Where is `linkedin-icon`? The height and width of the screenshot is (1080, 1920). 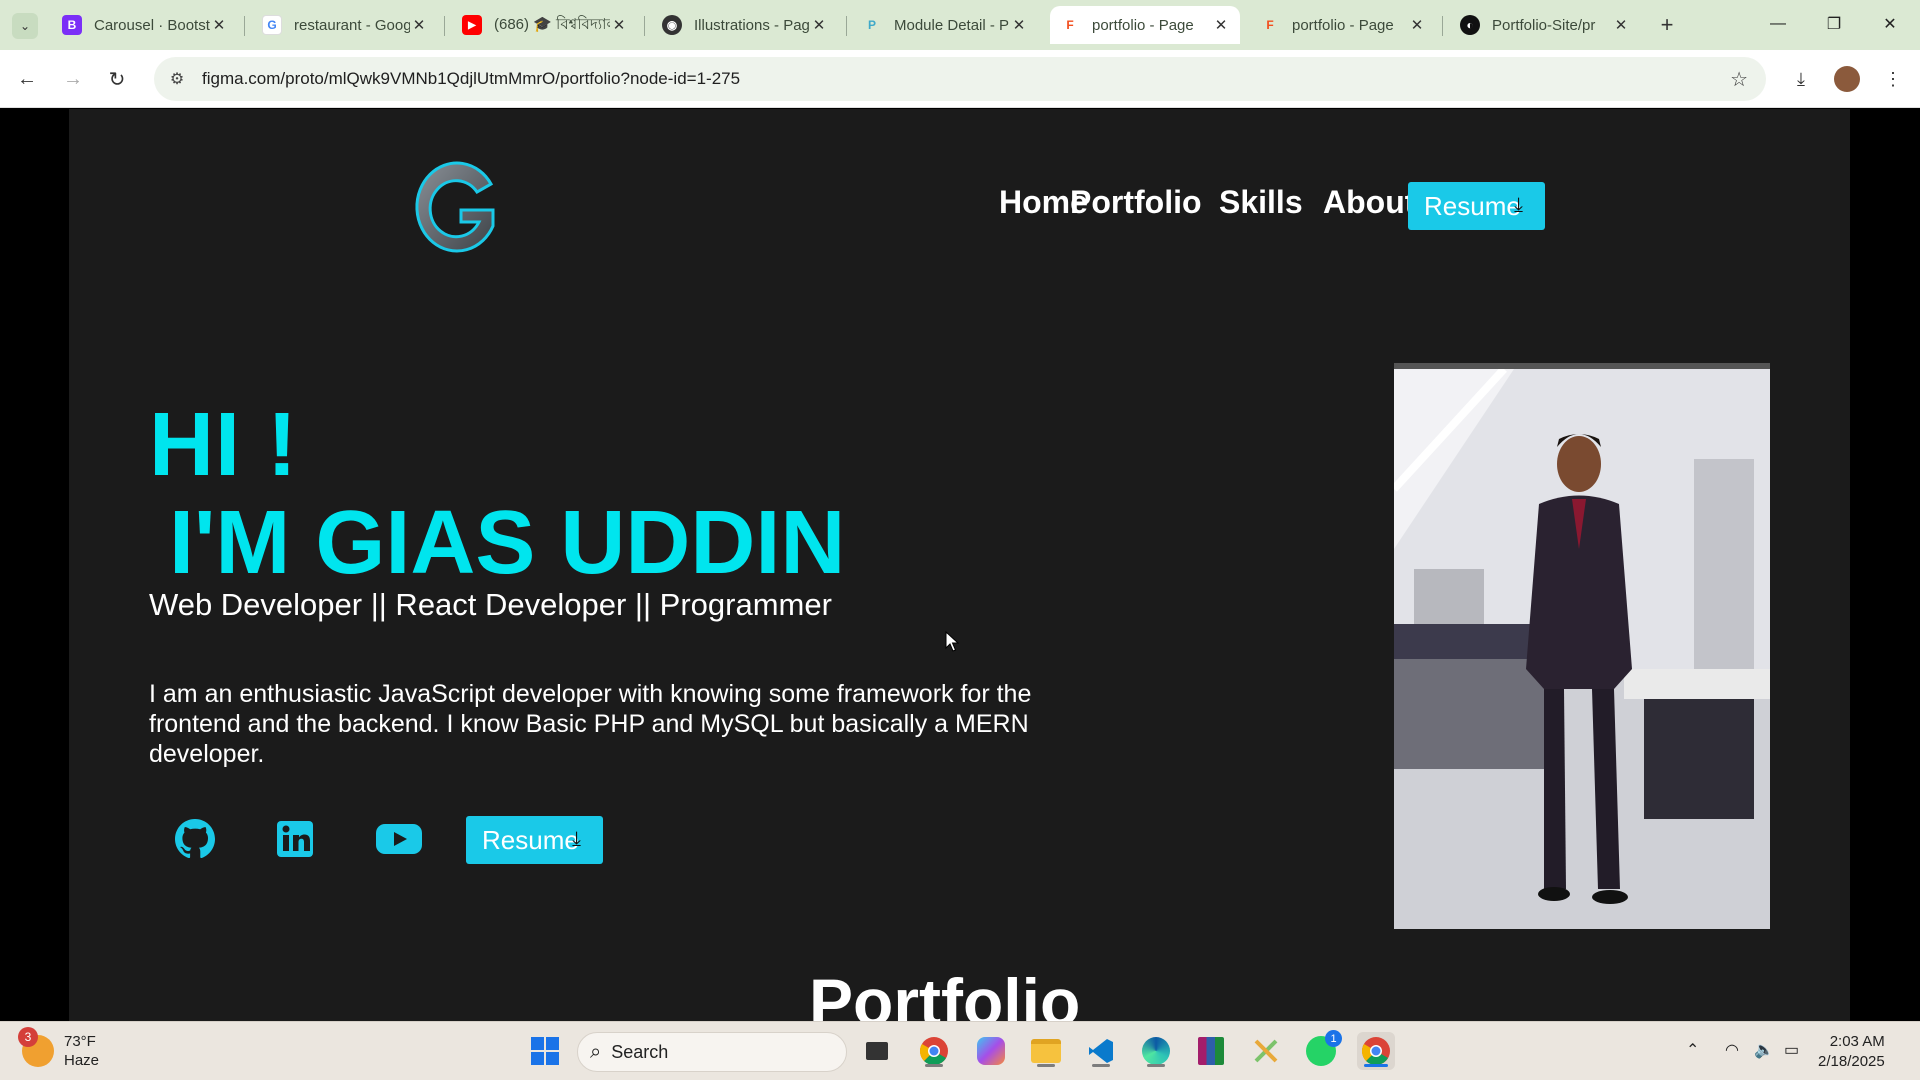 linkedin-icon is located at coordinates (295, 839).